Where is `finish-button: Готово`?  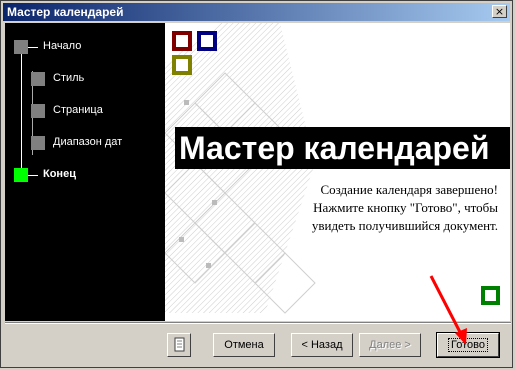
finish-button: Готово is located at coordinates (468, 345).